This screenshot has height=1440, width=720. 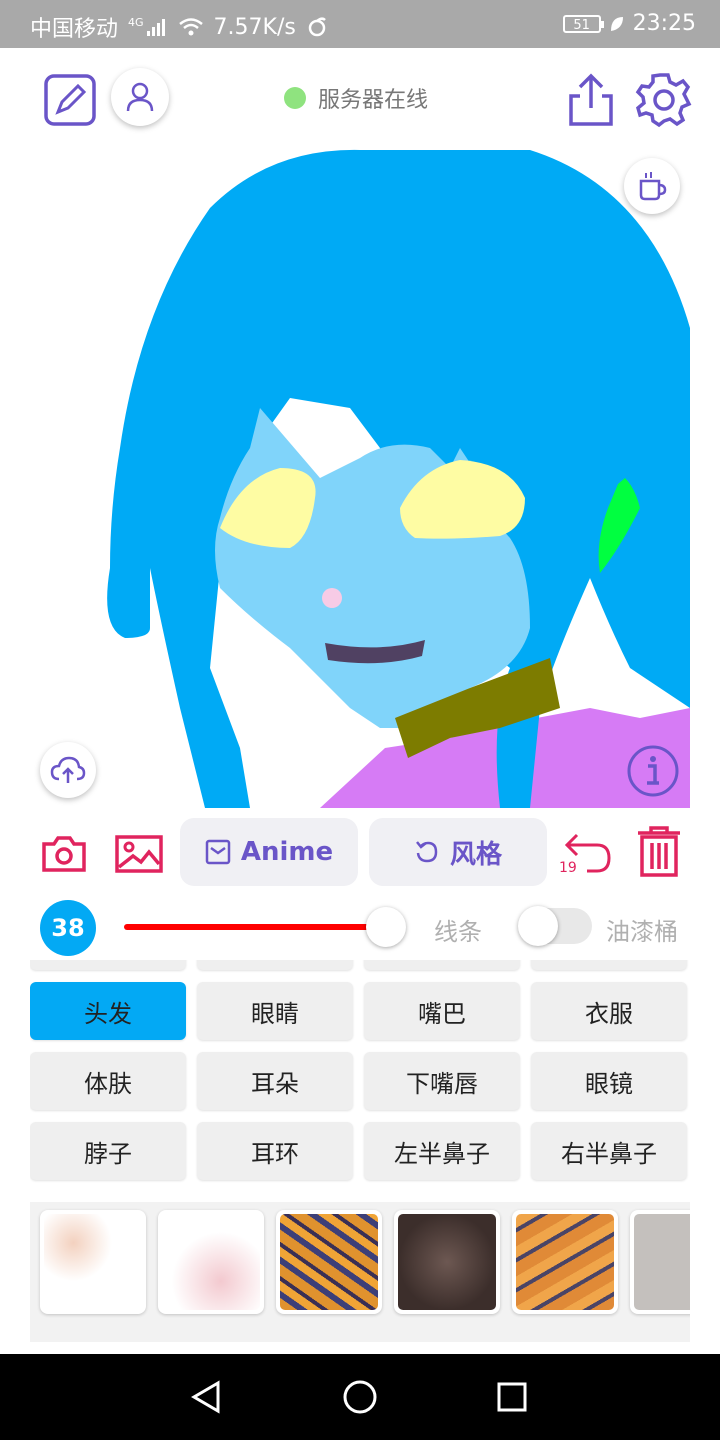 What do you see at coordinates (442, 1011) in the screenshot?
I see `part-mouth: 嘴巴` at bounding box center [442, 1011].